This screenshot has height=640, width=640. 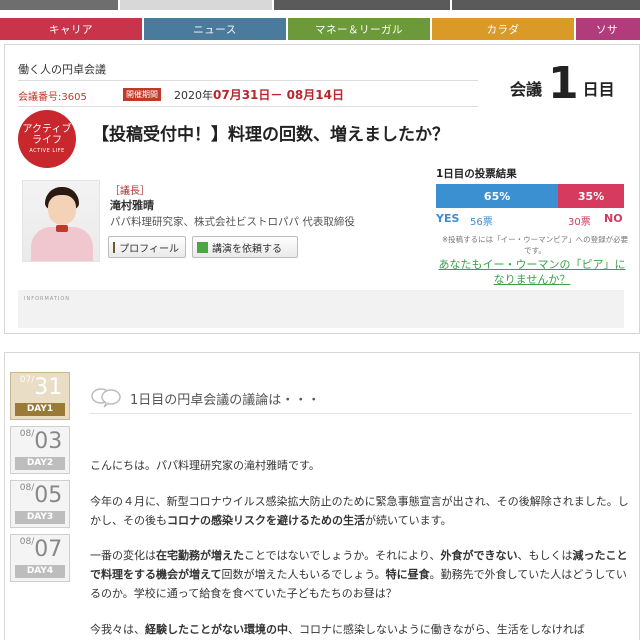 I want to click on day-indicator: 会議 1 日目, so click(x=562, y=84).